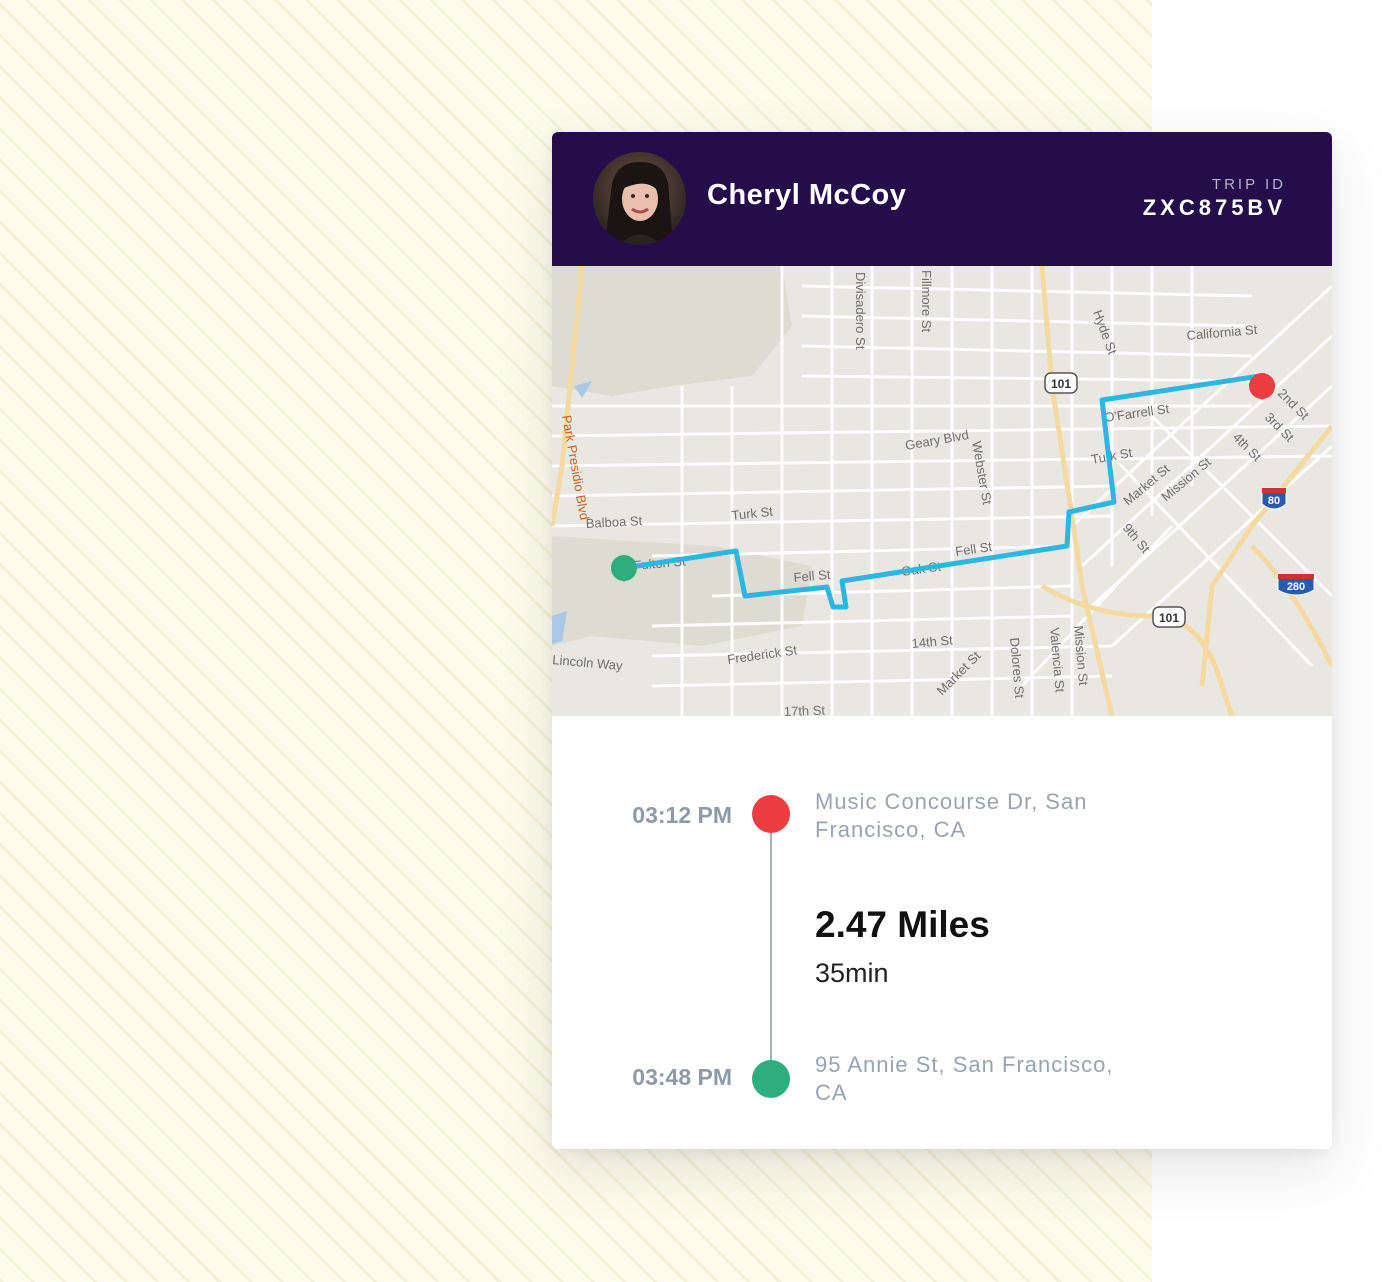 The image size is (1382, 1282). I want to click on trip-header: Cheryl McCoy TRIP ID ZXC875BV, so click(942, 199).